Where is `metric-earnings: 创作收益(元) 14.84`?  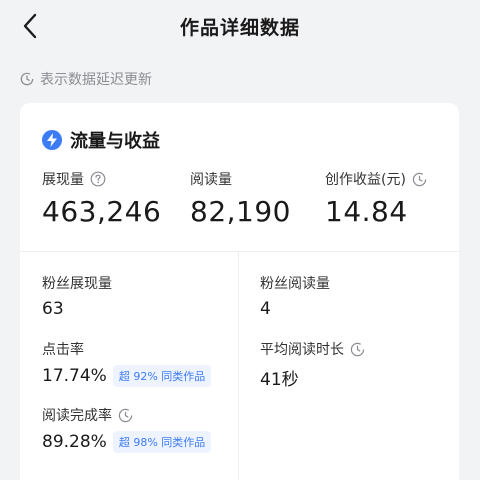
metric-earnings: 创作收益(元) 14.84 is located at coordinates (376, 198).